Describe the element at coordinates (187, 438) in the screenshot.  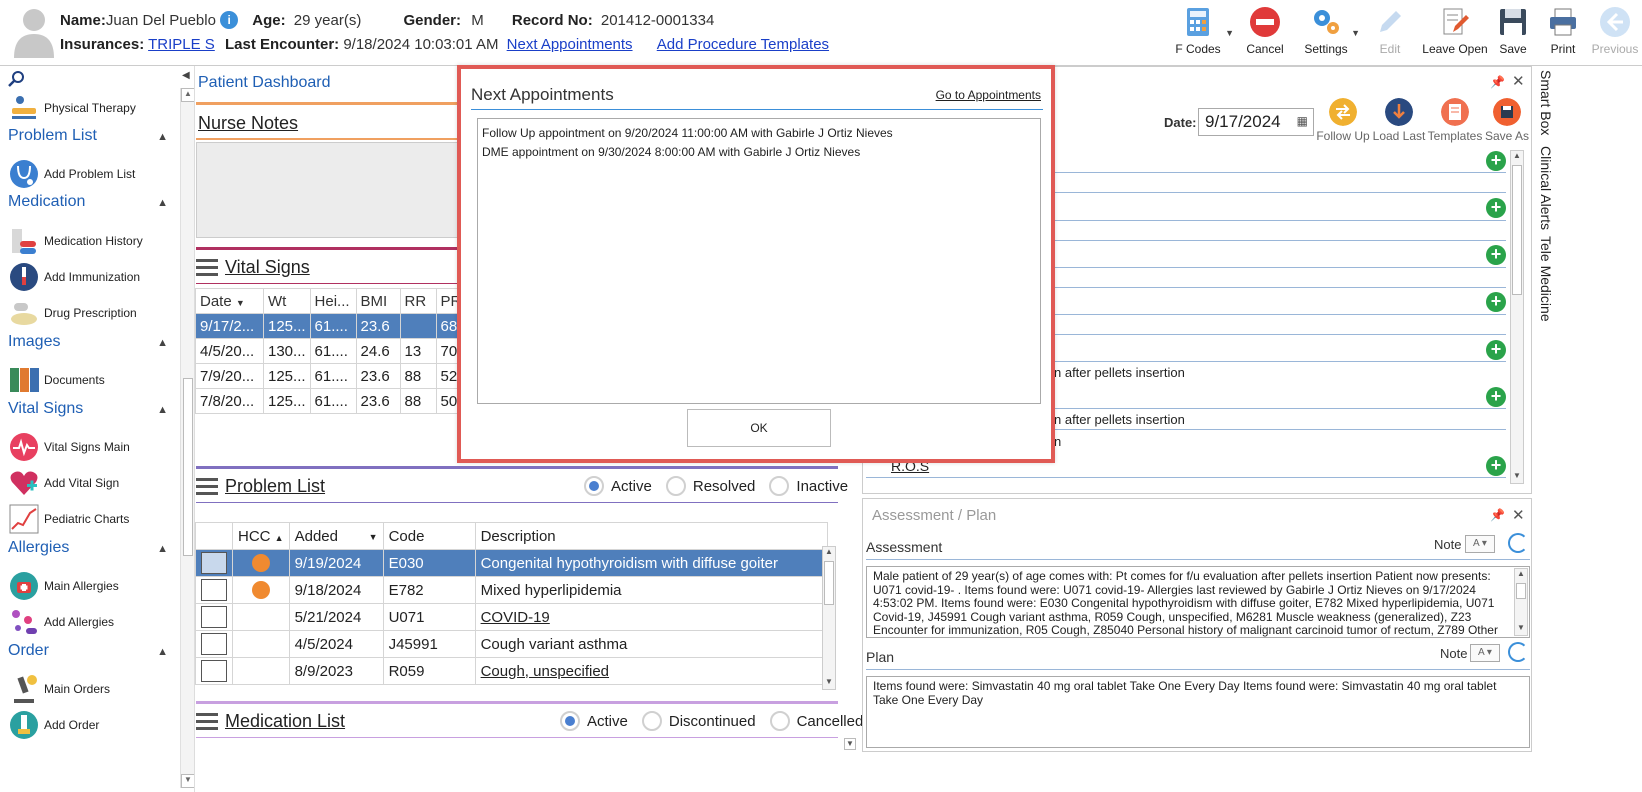
I see `sidebar-scrollbar: ▲ ▼` at that location.